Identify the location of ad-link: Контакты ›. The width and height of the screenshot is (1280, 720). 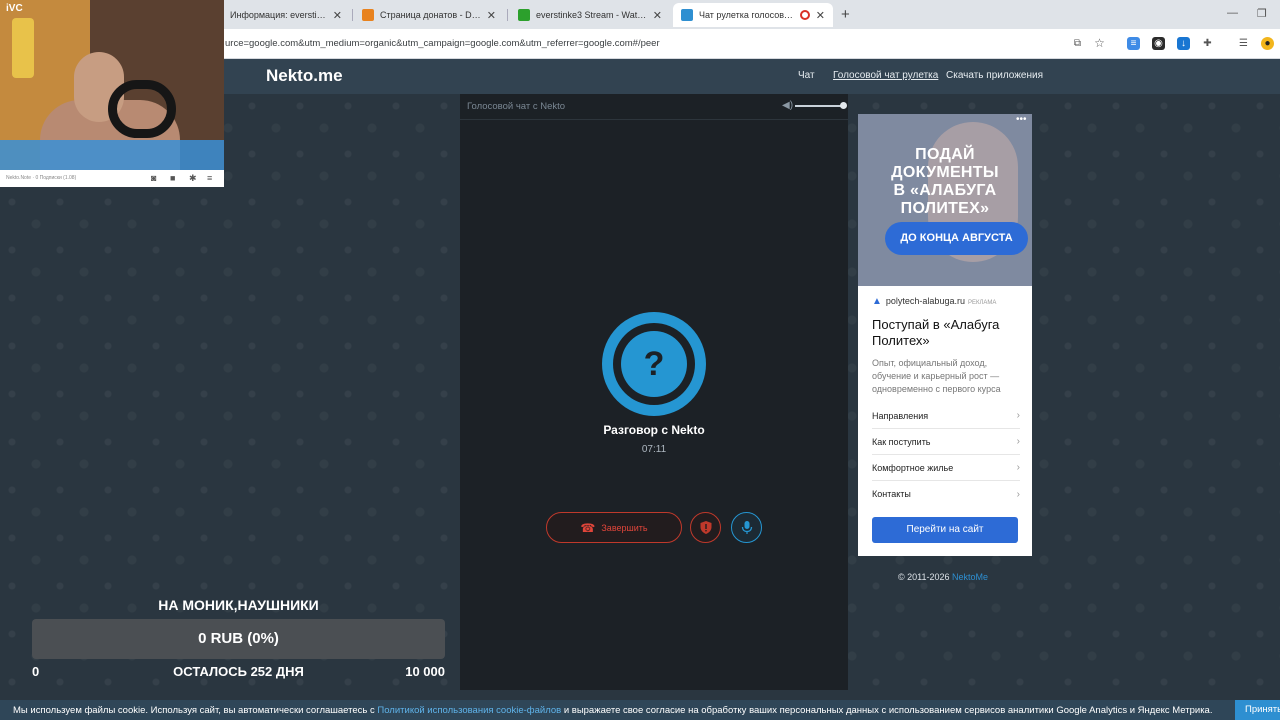
(946, 494).